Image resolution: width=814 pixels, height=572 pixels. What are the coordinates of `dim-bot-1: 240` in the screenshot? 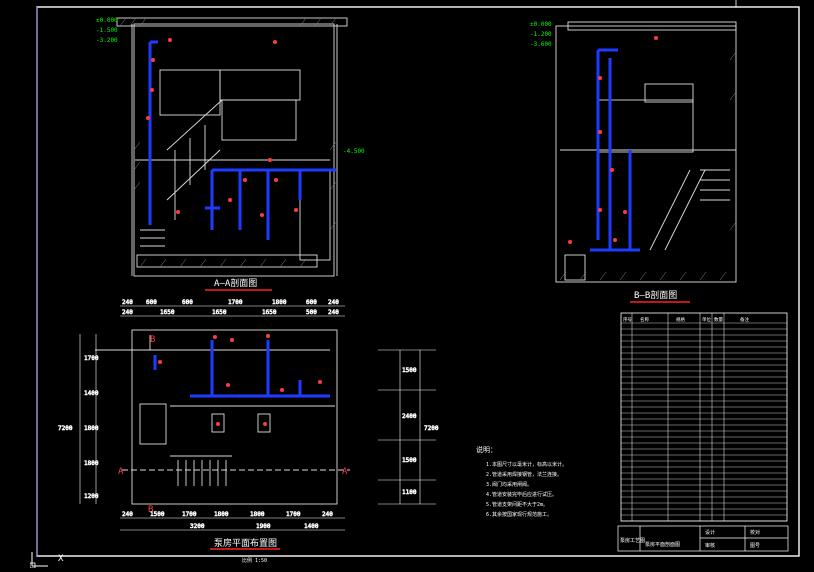 It's located at (127, 514).